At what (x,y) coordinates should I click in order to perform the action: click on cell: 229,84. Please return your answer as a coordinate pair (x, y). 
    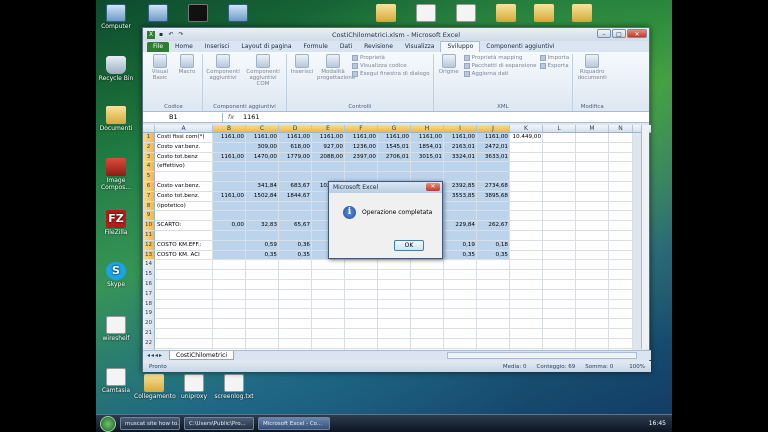
    Looking at the image, I should click on (460, 226).